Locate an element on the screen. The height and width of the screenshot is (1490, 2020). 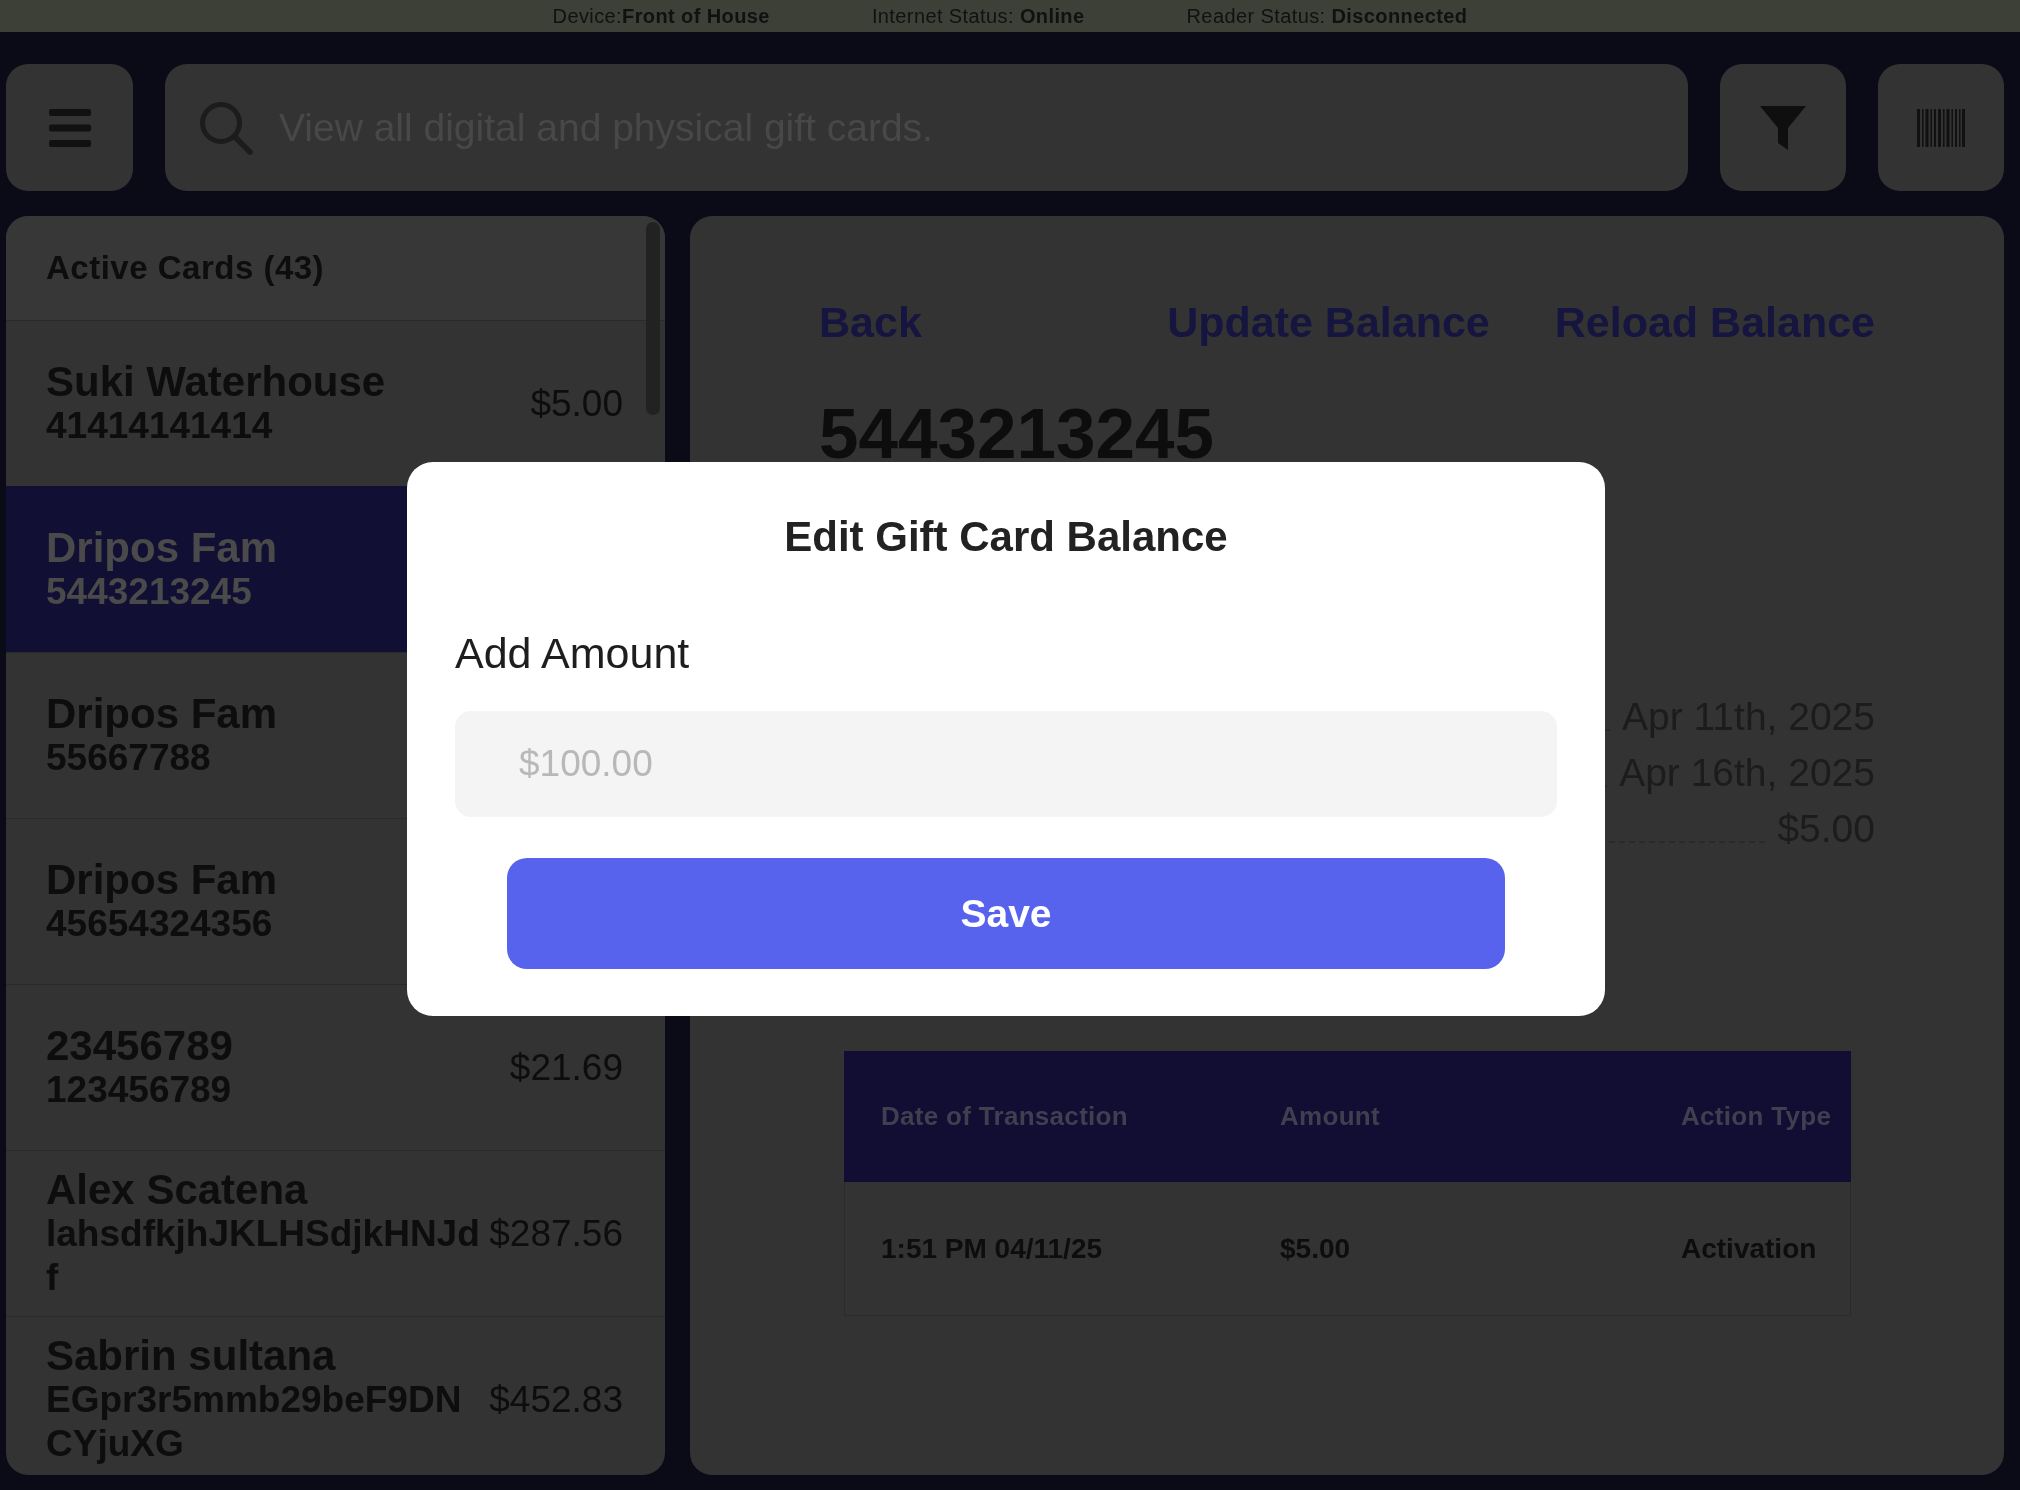
menu-button is located at coordinates (69, 127).